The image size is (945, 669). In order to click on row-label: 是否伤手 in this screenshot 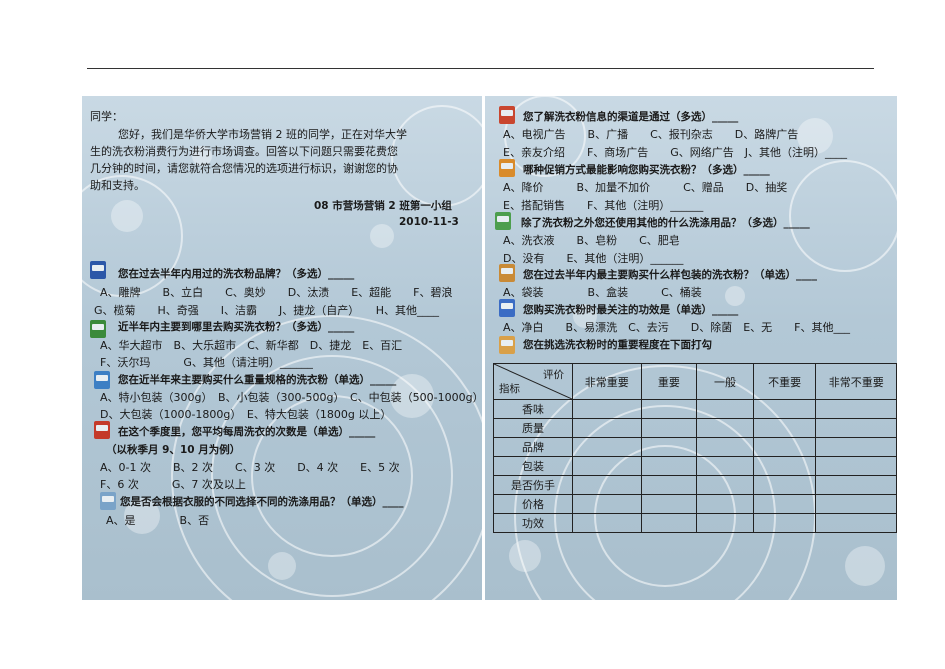, I will do `click(533, 485)`.